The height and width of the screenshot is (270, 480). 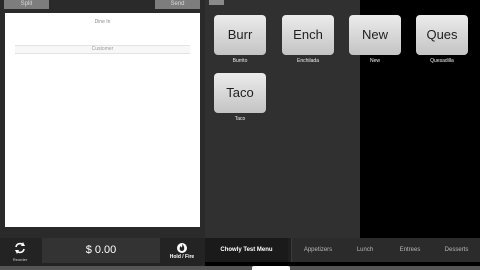 What do you see at coordinates (182, 257) in the screenshot?
I see `hold-fire-label: Hold / Fire` at bounding box center [182, 257].